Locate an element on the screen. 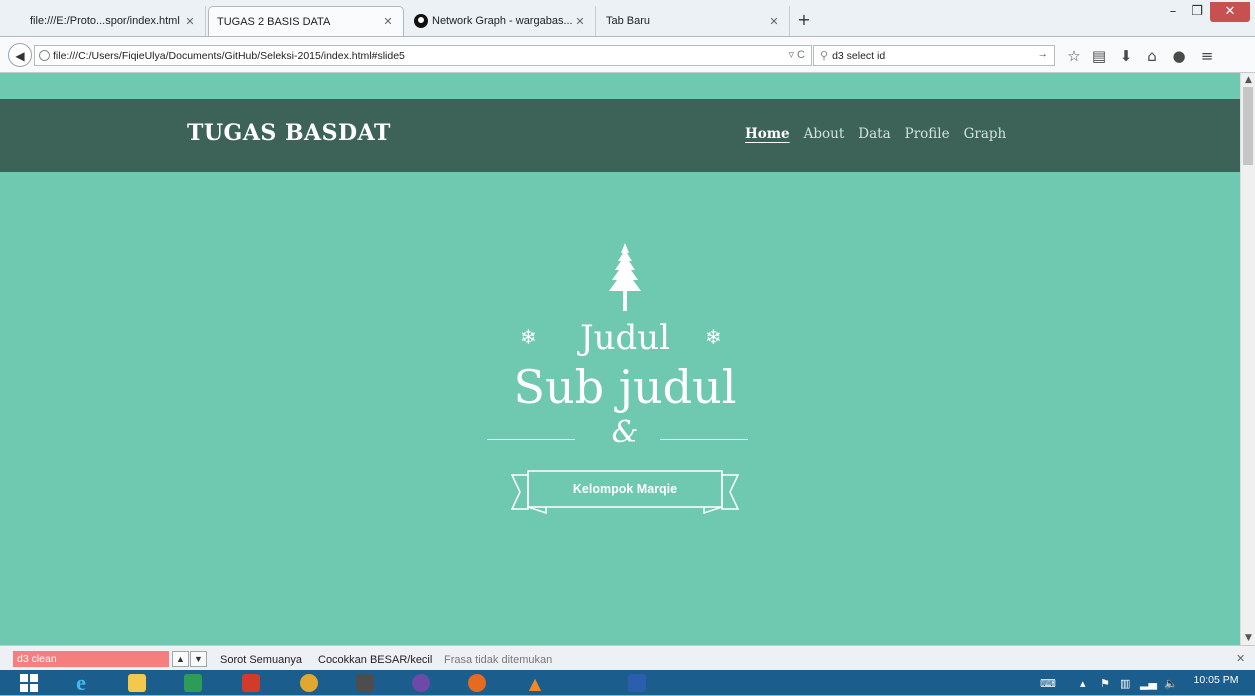 The image size is (1255, 696). taskbar: e ▲ ⌨ ▴ ⚑ ▥ ▂▄ 🔈 10:05 PM is located at coordinates (627, 682).